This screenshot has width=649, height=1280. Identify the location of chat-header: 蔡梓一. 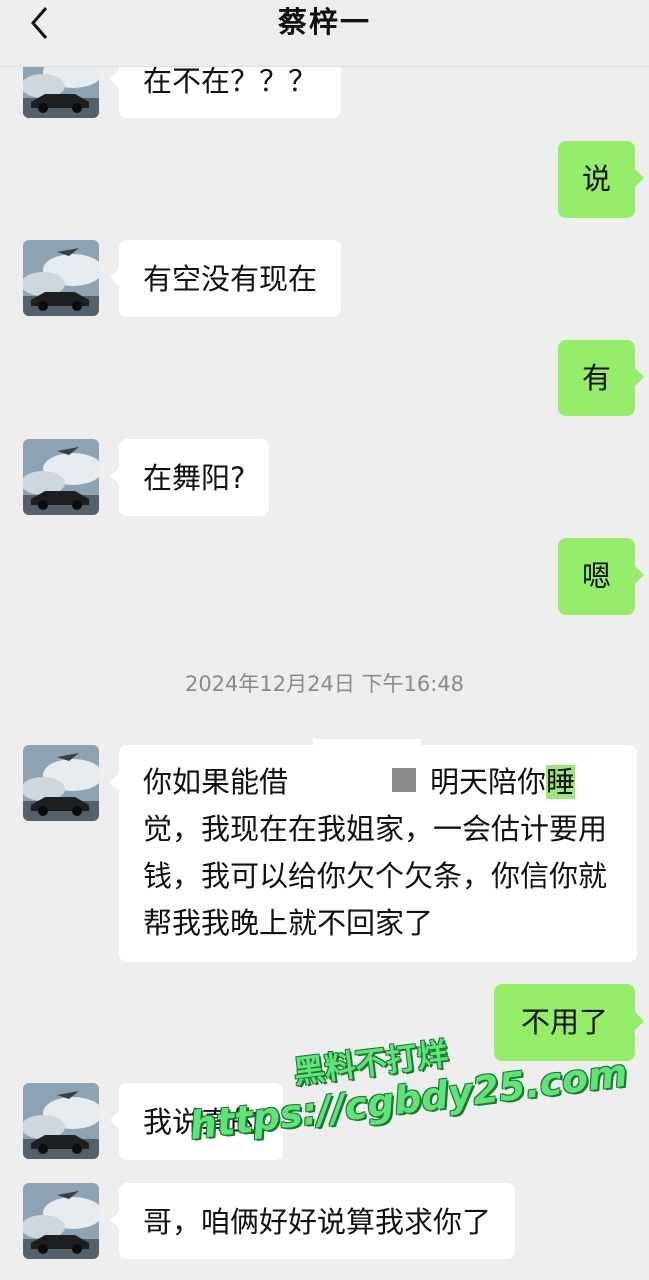
(324, 33).